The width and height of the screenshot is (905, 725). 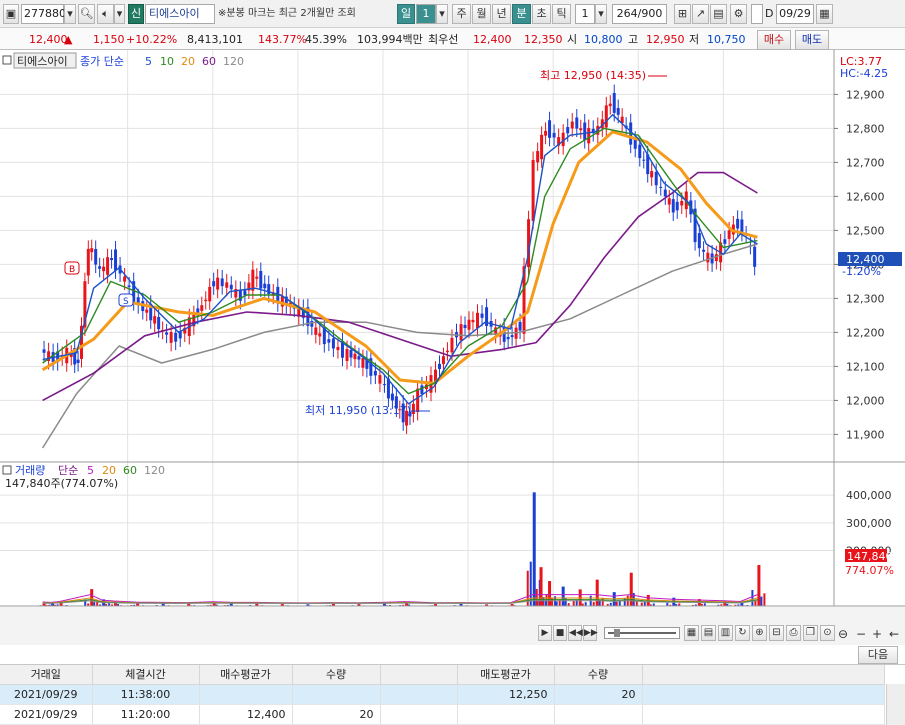 What do you see at coordinates (46, 675) in the screenshot?
I see `header-trade-date: 거래일` at bounding box center [46, 675].